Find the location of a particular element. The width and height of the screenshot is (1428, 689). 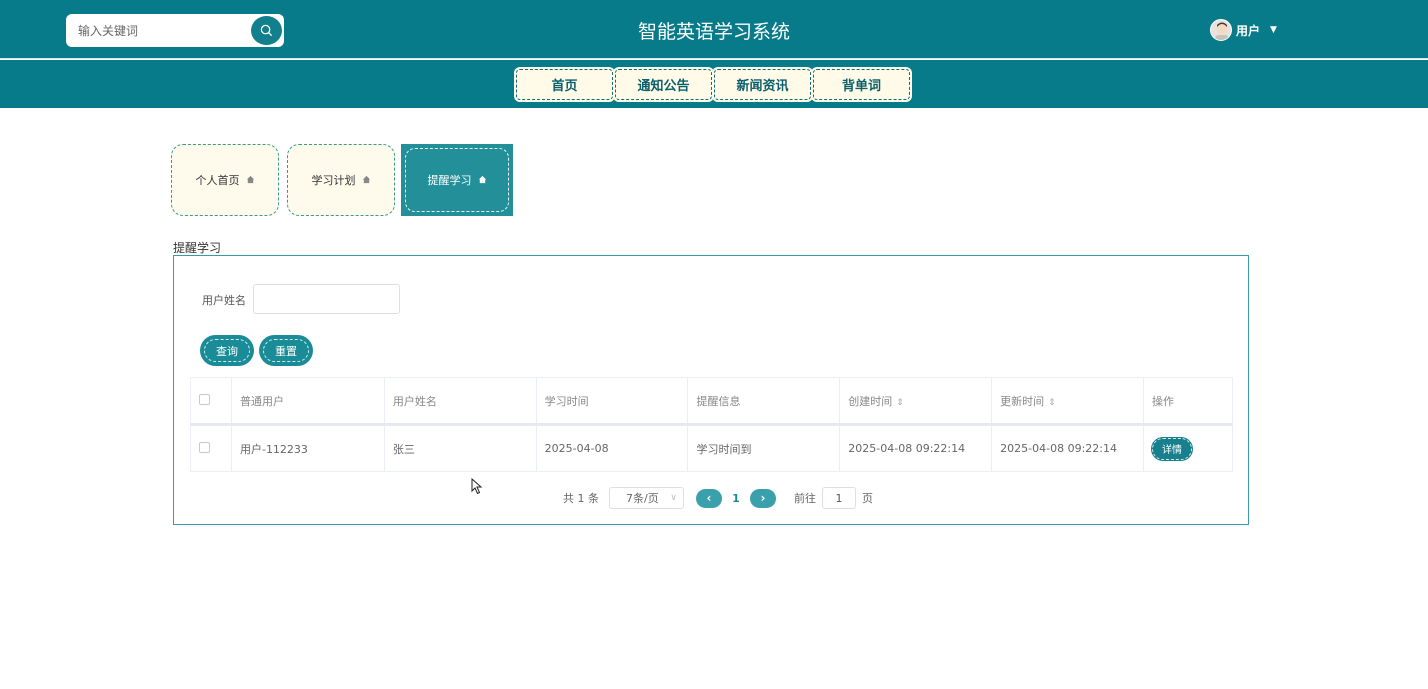

goto-page-input is located at coordinates (839, 498).